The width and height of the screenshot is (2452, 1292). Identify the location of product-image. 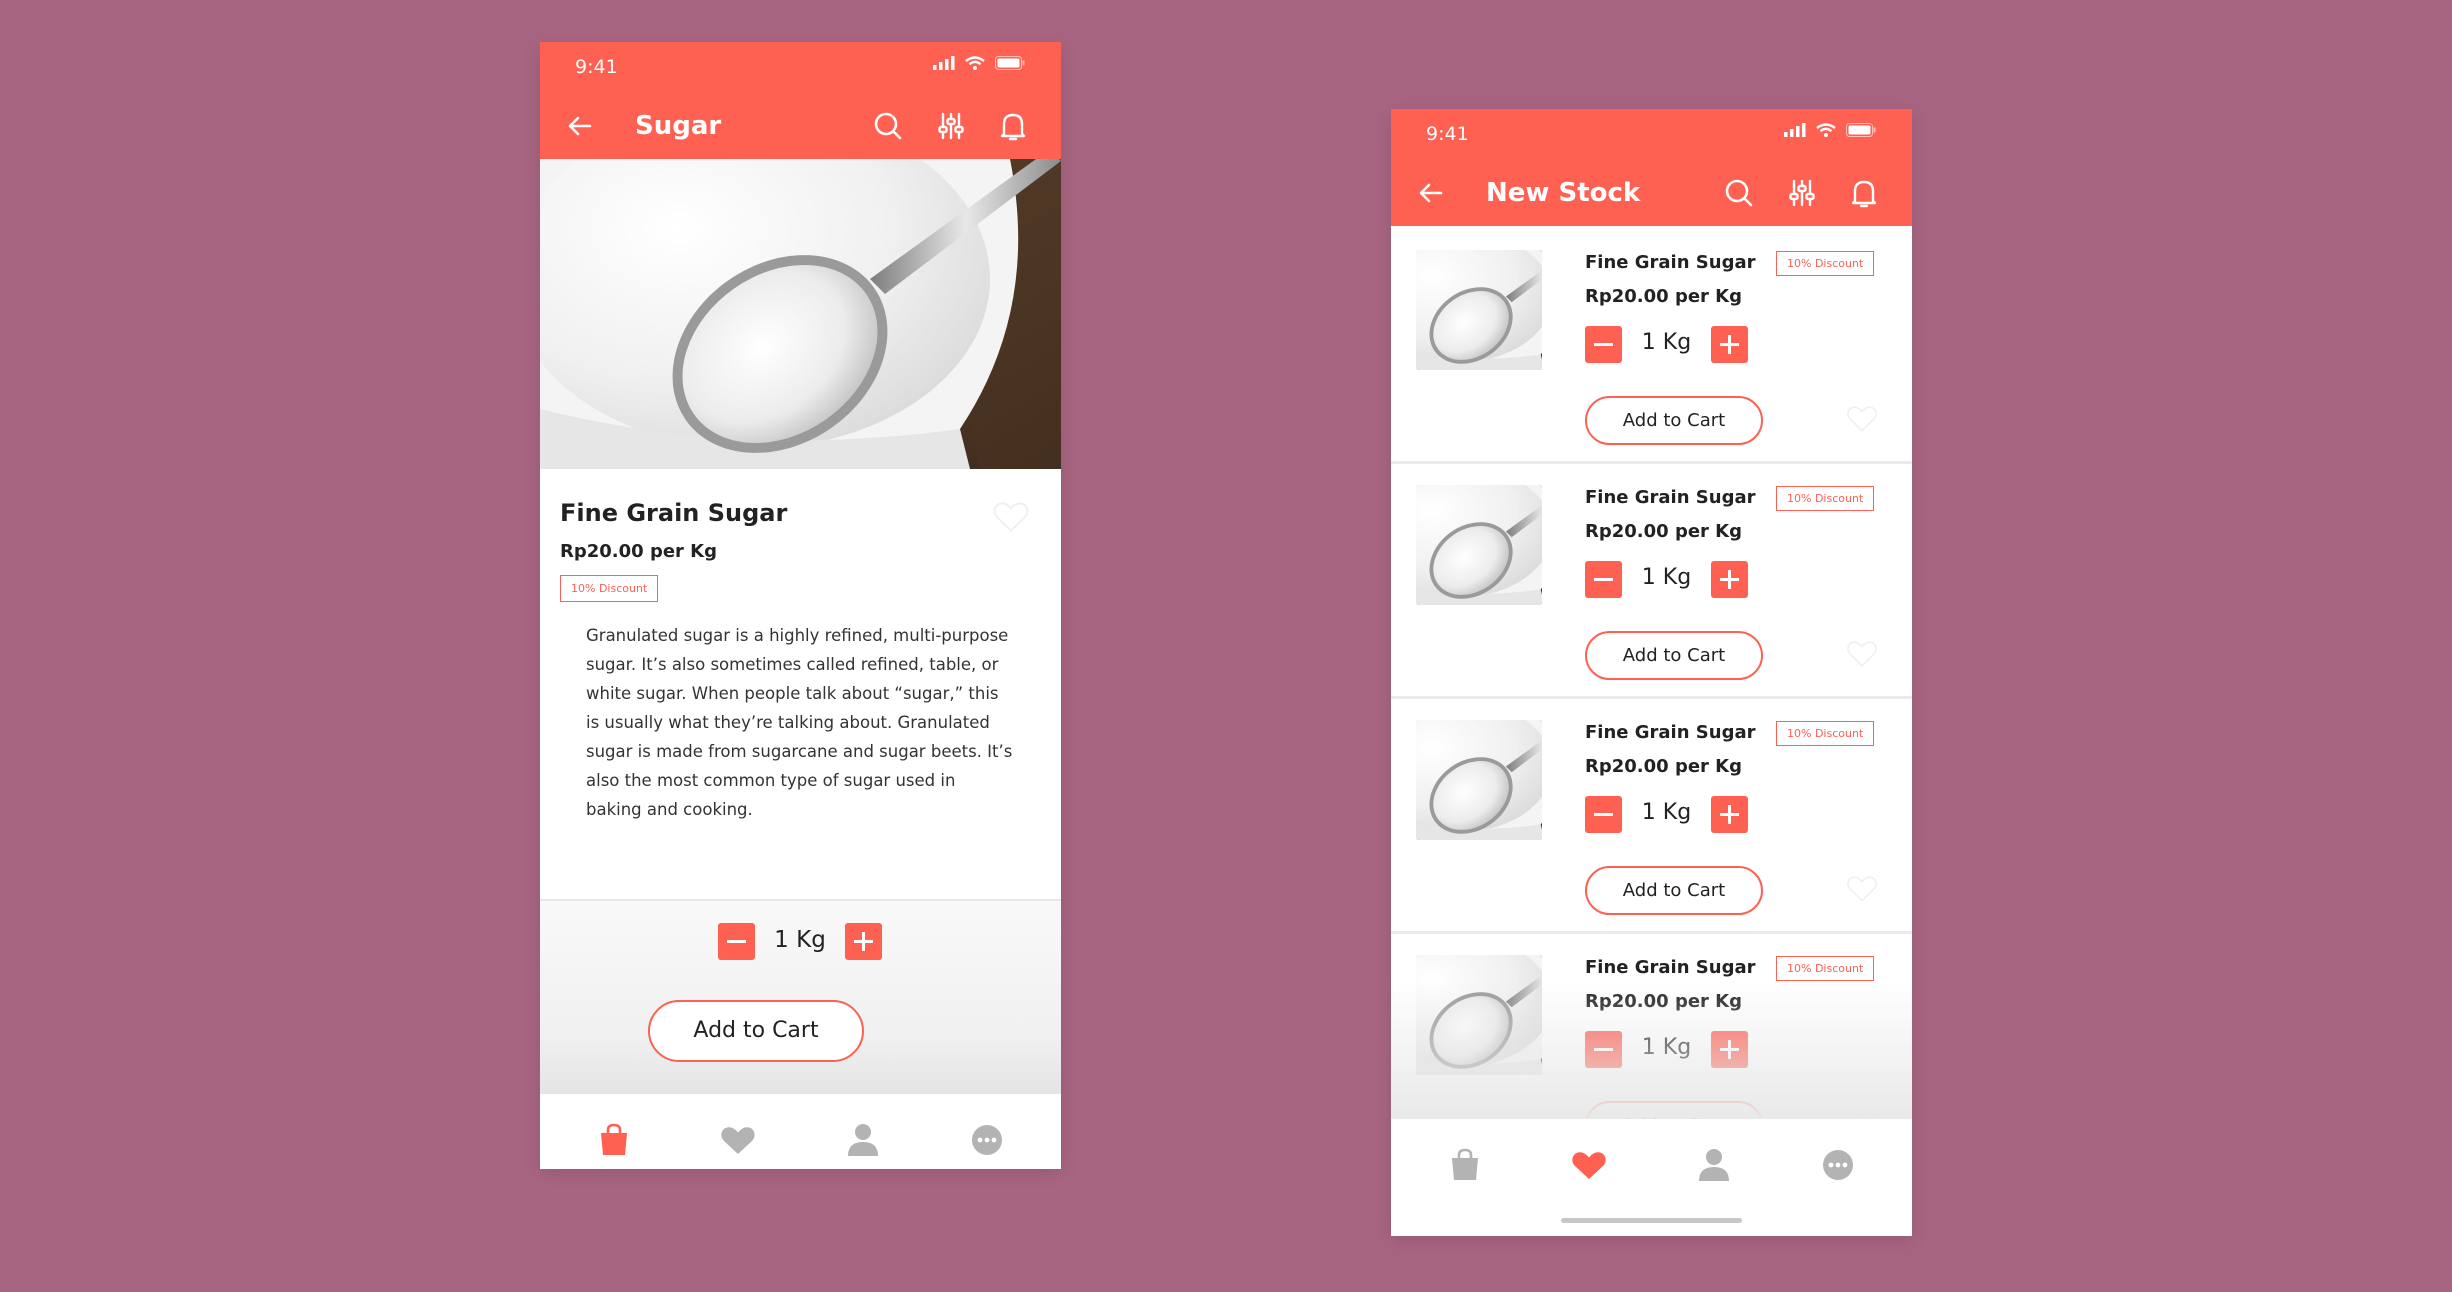
(800, 314).